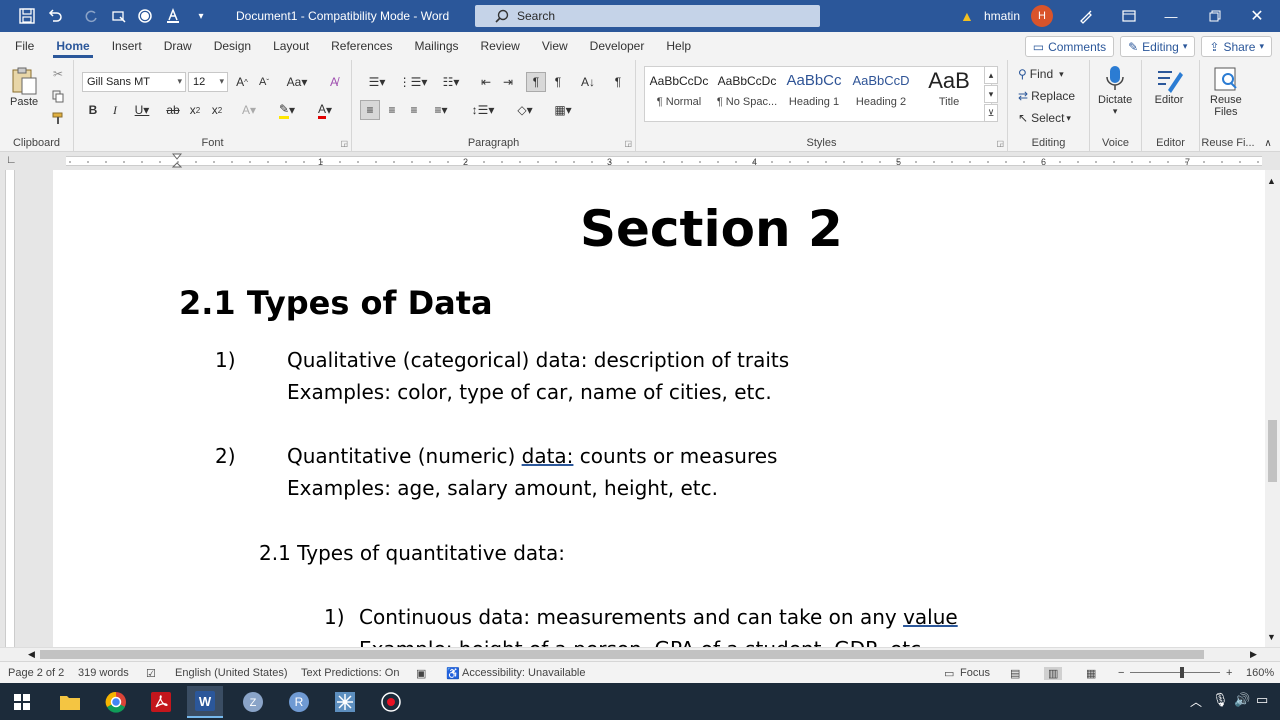 The height and width of the screenshot is (720, 1280). Describe the element at coordinates (11, 160) in the screenshot. I see `tab-stop-icon: ∟` at that location.